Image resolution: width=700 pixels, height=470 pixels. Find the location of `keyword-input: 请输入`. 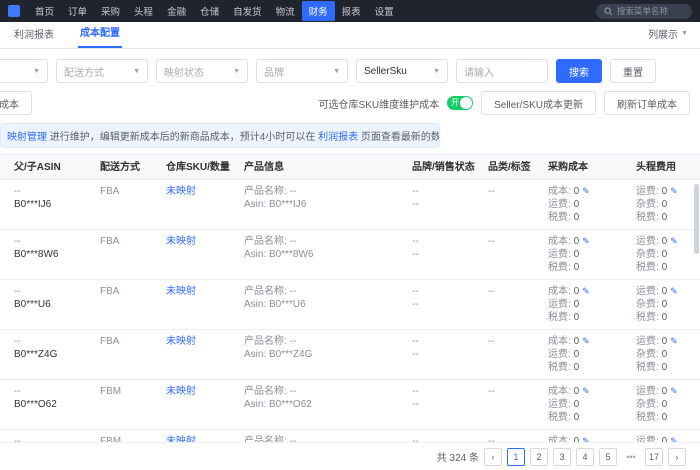

keyword-input: 请输入 is located at coordinates (502, 71).